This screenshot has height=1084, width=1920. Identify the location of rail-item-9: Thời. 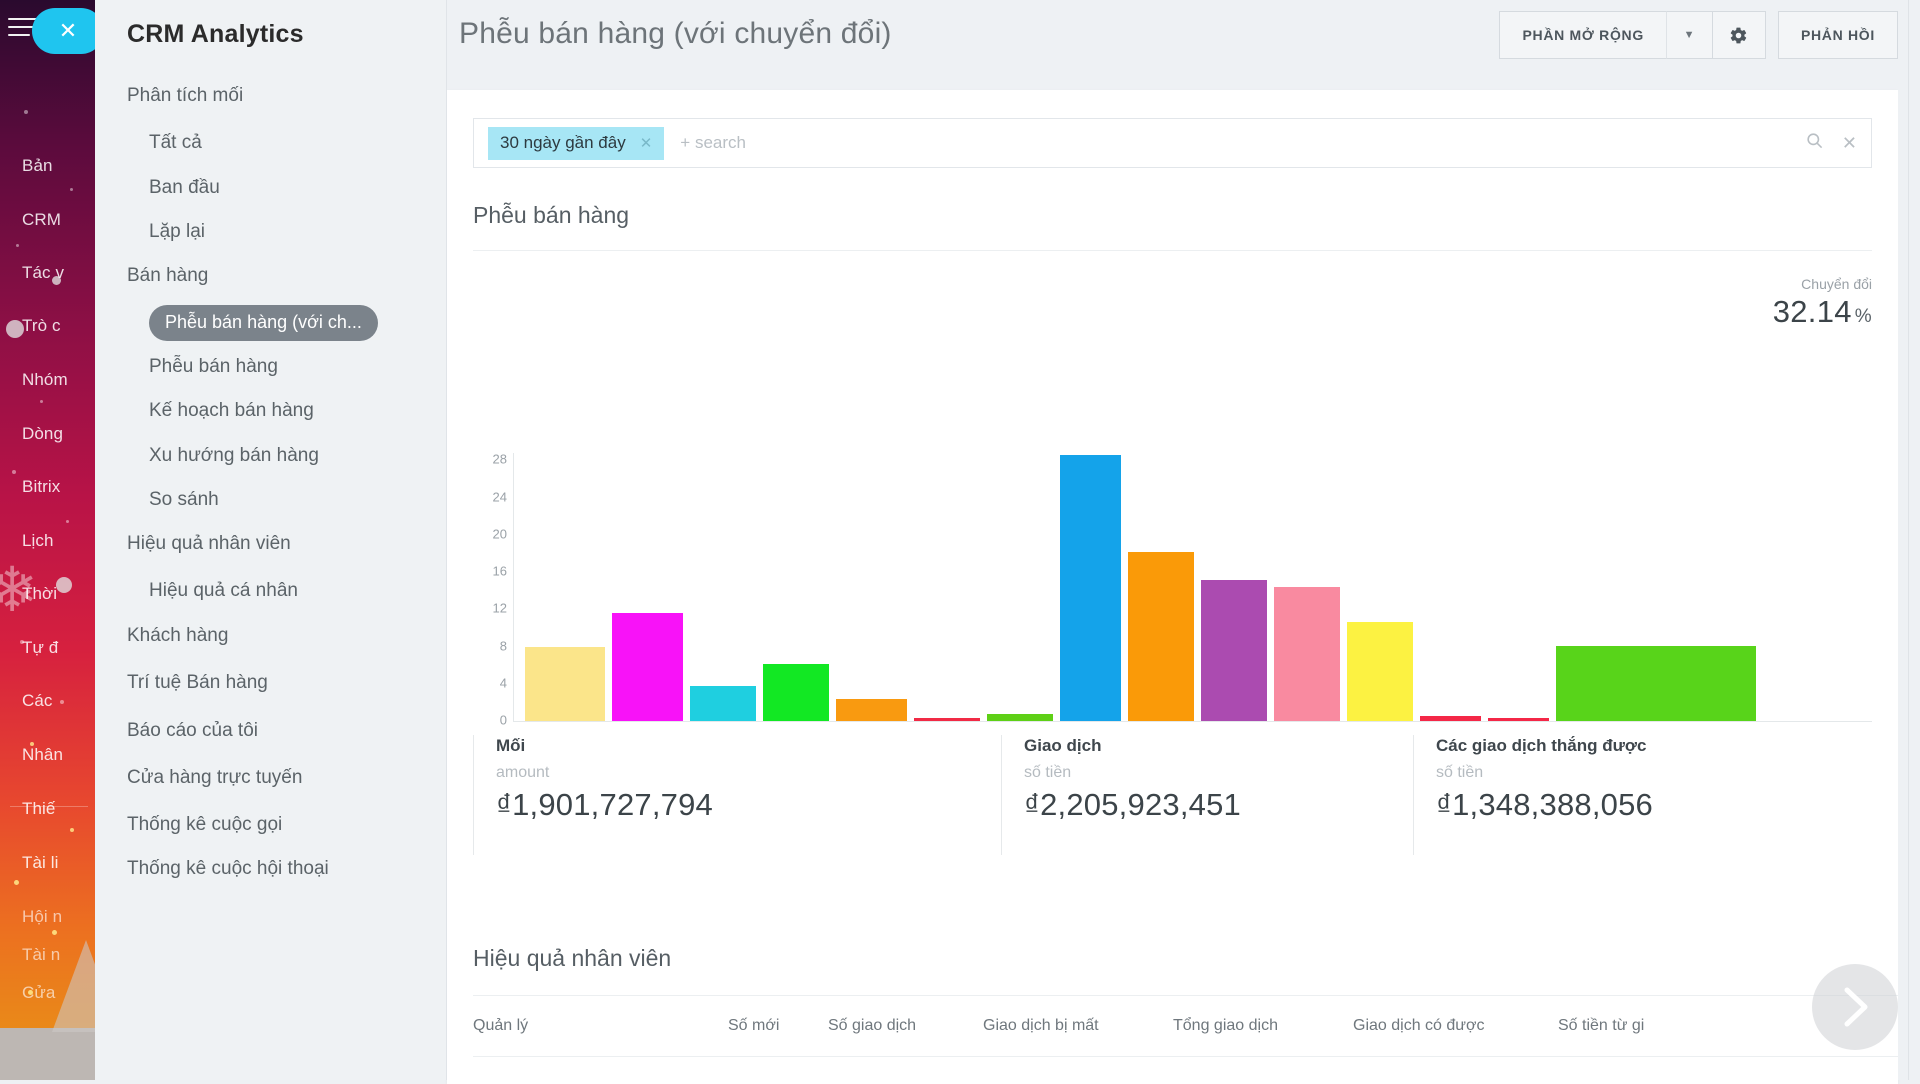
(58, 594).